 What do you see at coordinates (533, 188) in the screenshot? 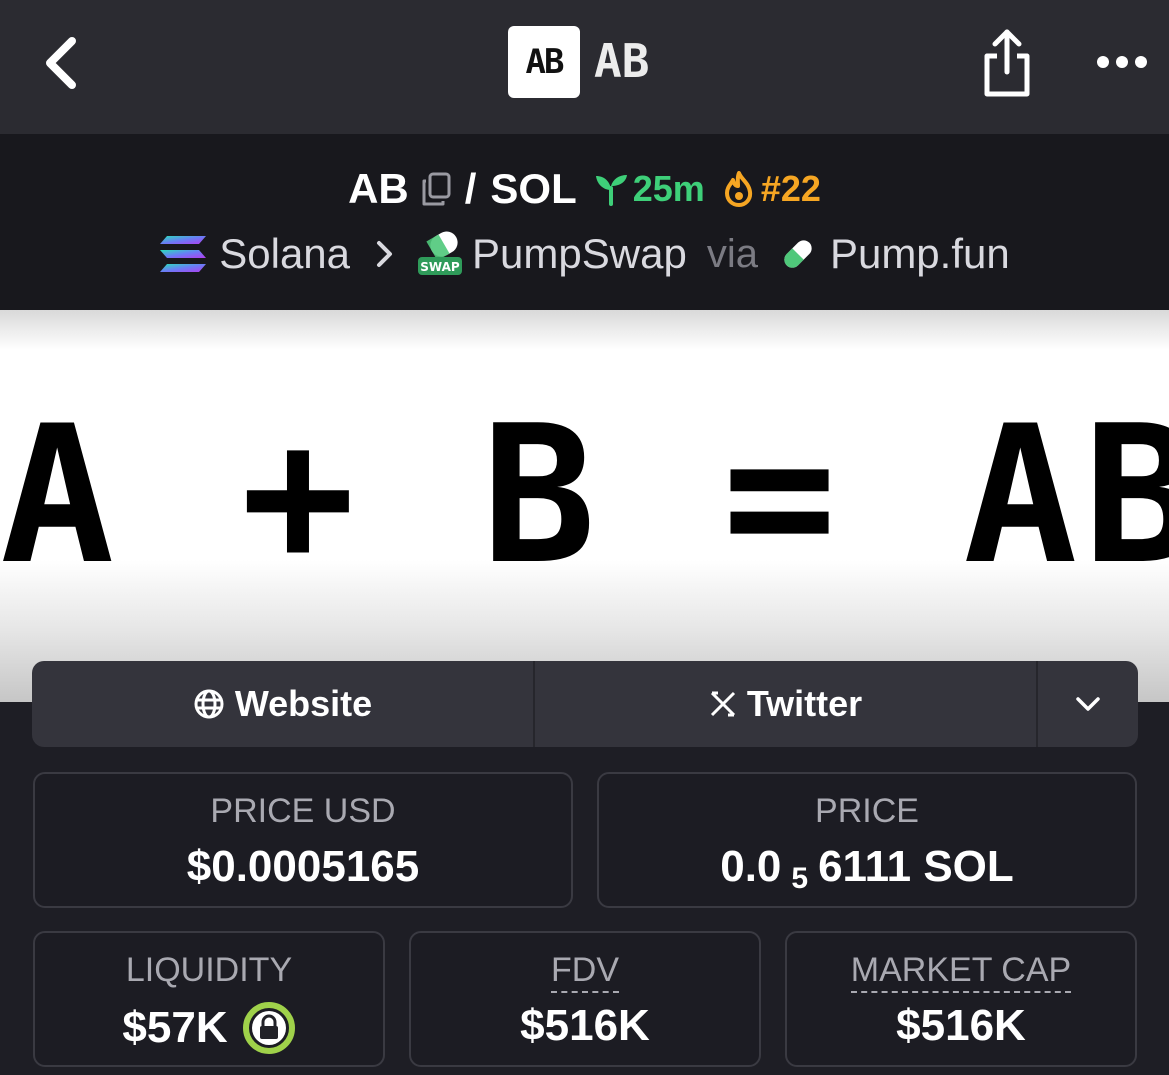
I see `pair-quote-symbol: SOL` at bounding box center [533, 188].